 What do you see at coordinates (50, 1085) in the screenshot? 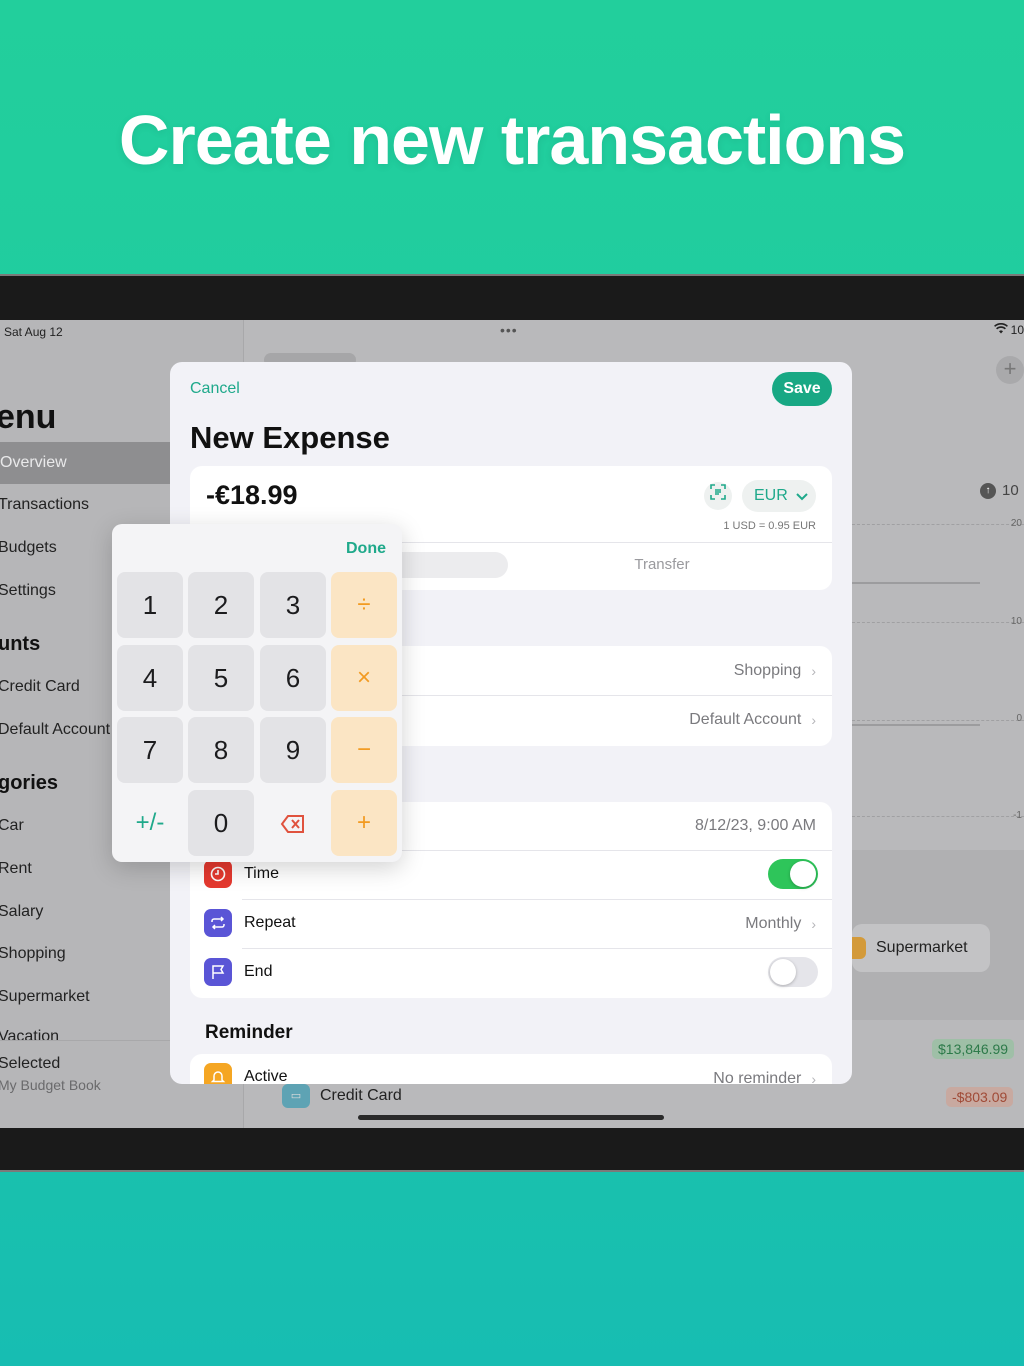
I see `selected-book-name: My Budget Book` at bounding box center [50, 1085].